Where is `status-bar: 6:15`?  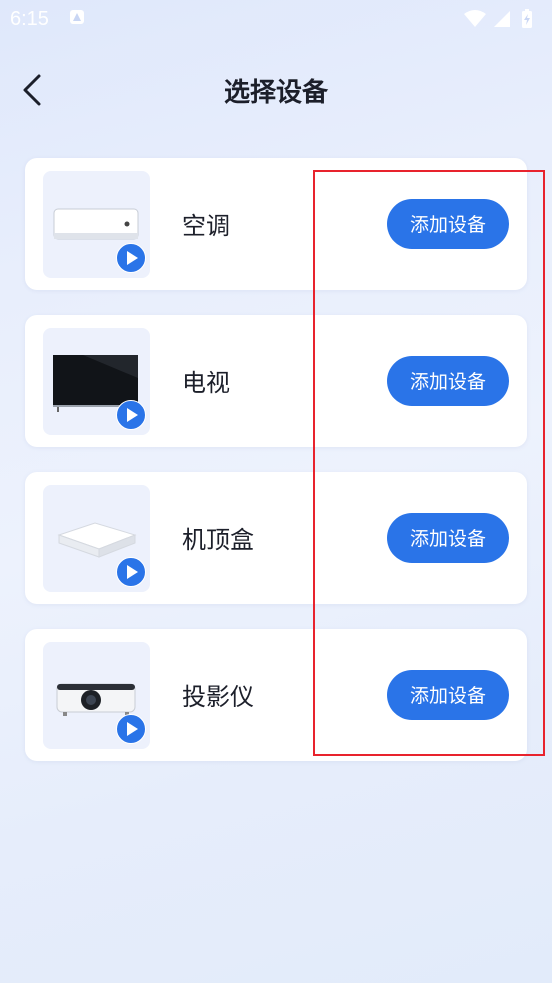 status-bar: 6:15 is located at coordinates (276, 18).